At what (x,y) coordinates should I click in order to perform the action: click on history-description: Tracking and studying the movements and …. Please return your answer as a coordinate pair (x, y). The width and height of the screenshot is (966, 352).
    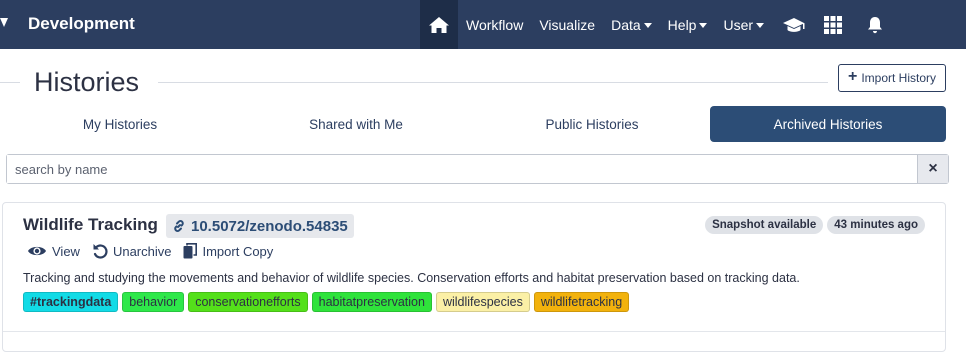
    Looking at the image, I should click on (411, 278).